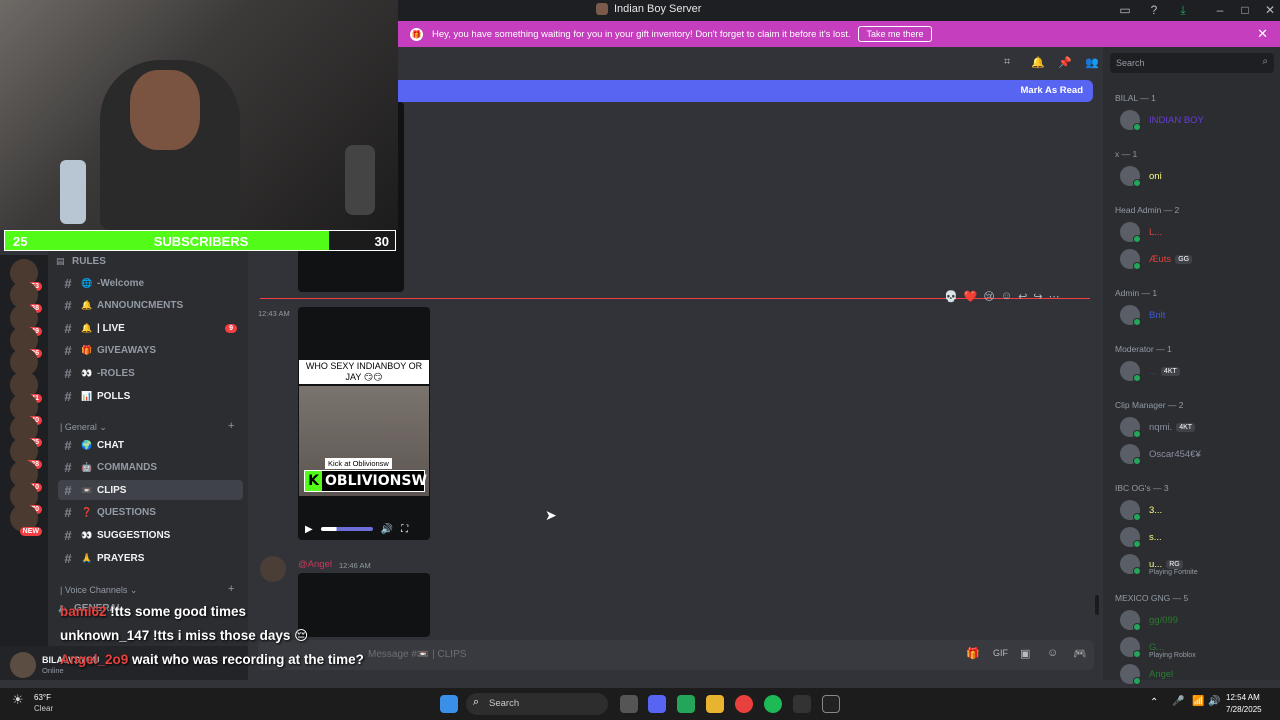 The image size is (1280, 720). I want to click on channel-item: # 👀 SUGGESTIONS, so click(150, 535).